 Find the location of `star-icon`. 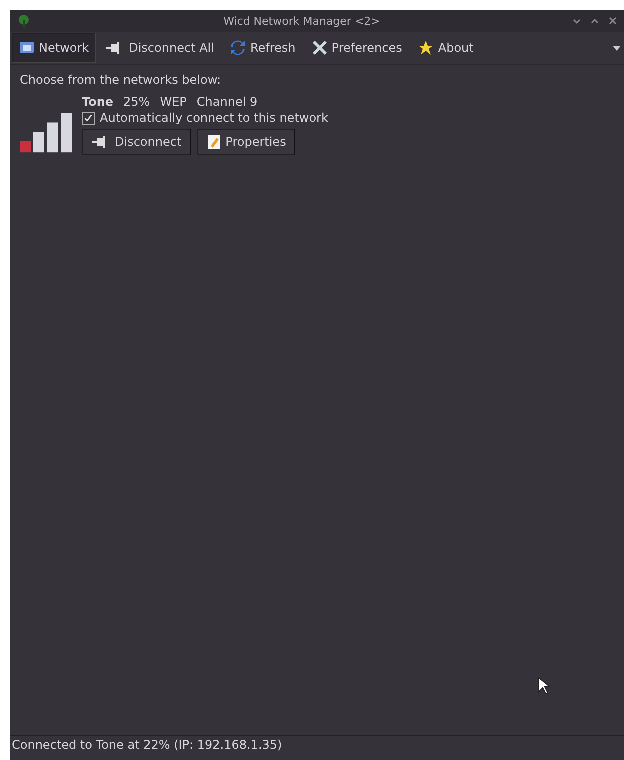

star-icon is located at coordinates (426, 48).